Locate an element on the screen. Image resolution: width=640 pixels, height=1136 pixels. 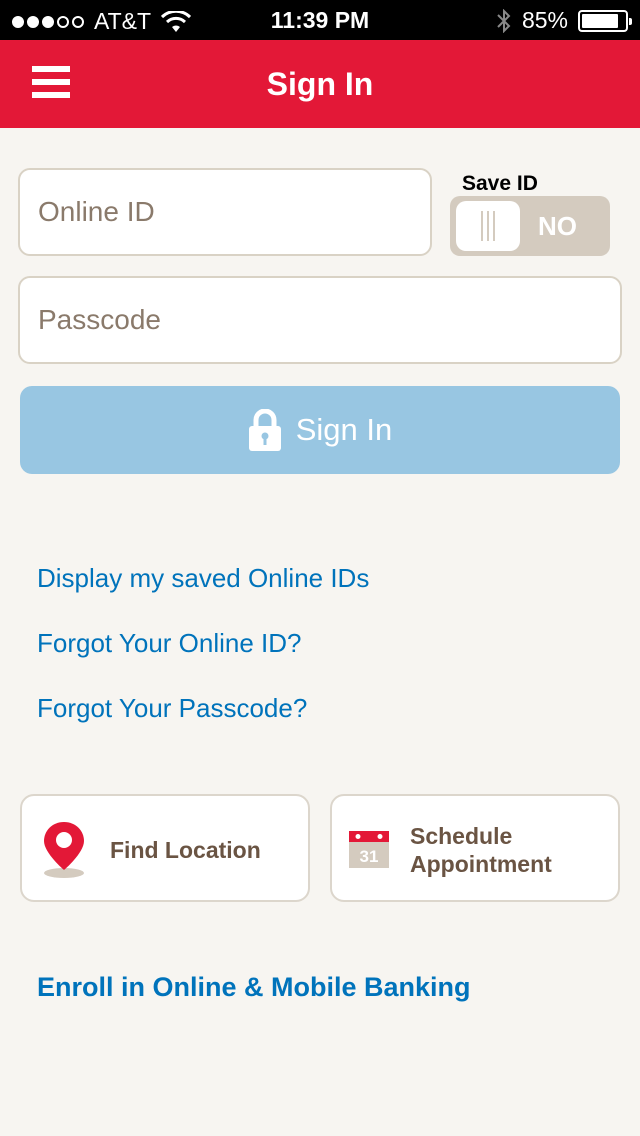
toggle-knob is located at coordinates (488, 226).